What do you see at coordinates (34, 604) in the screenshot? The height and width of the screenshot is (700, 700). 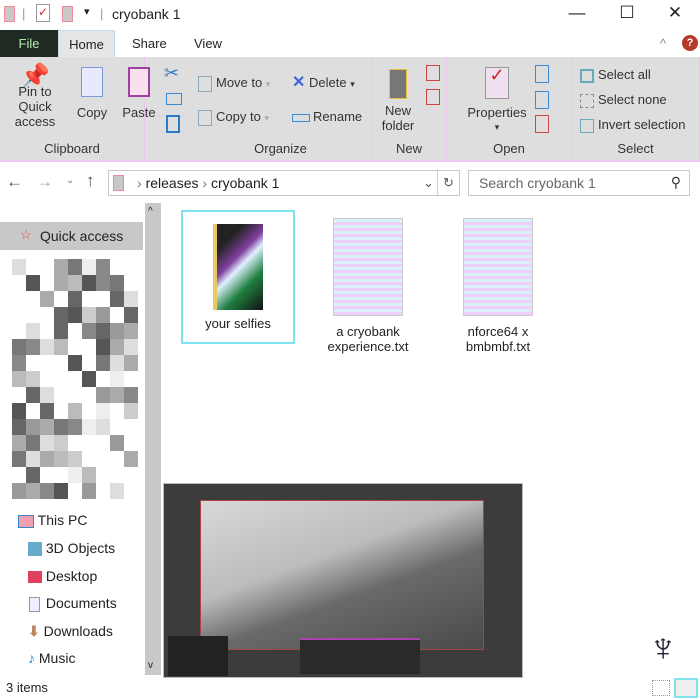 I see `documents-icon` at bounding box center [34, 604].